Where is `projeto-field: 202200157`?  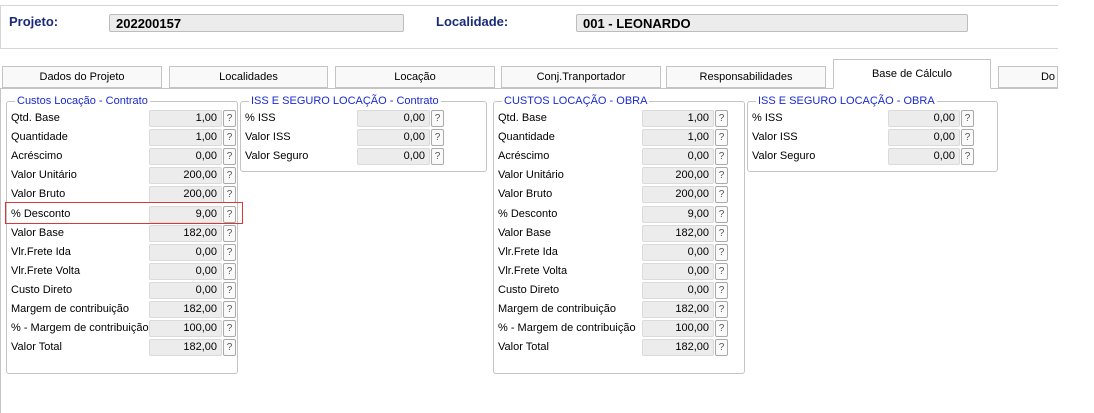 projeto-field: 202200157 is located at coordinates (256, 23).